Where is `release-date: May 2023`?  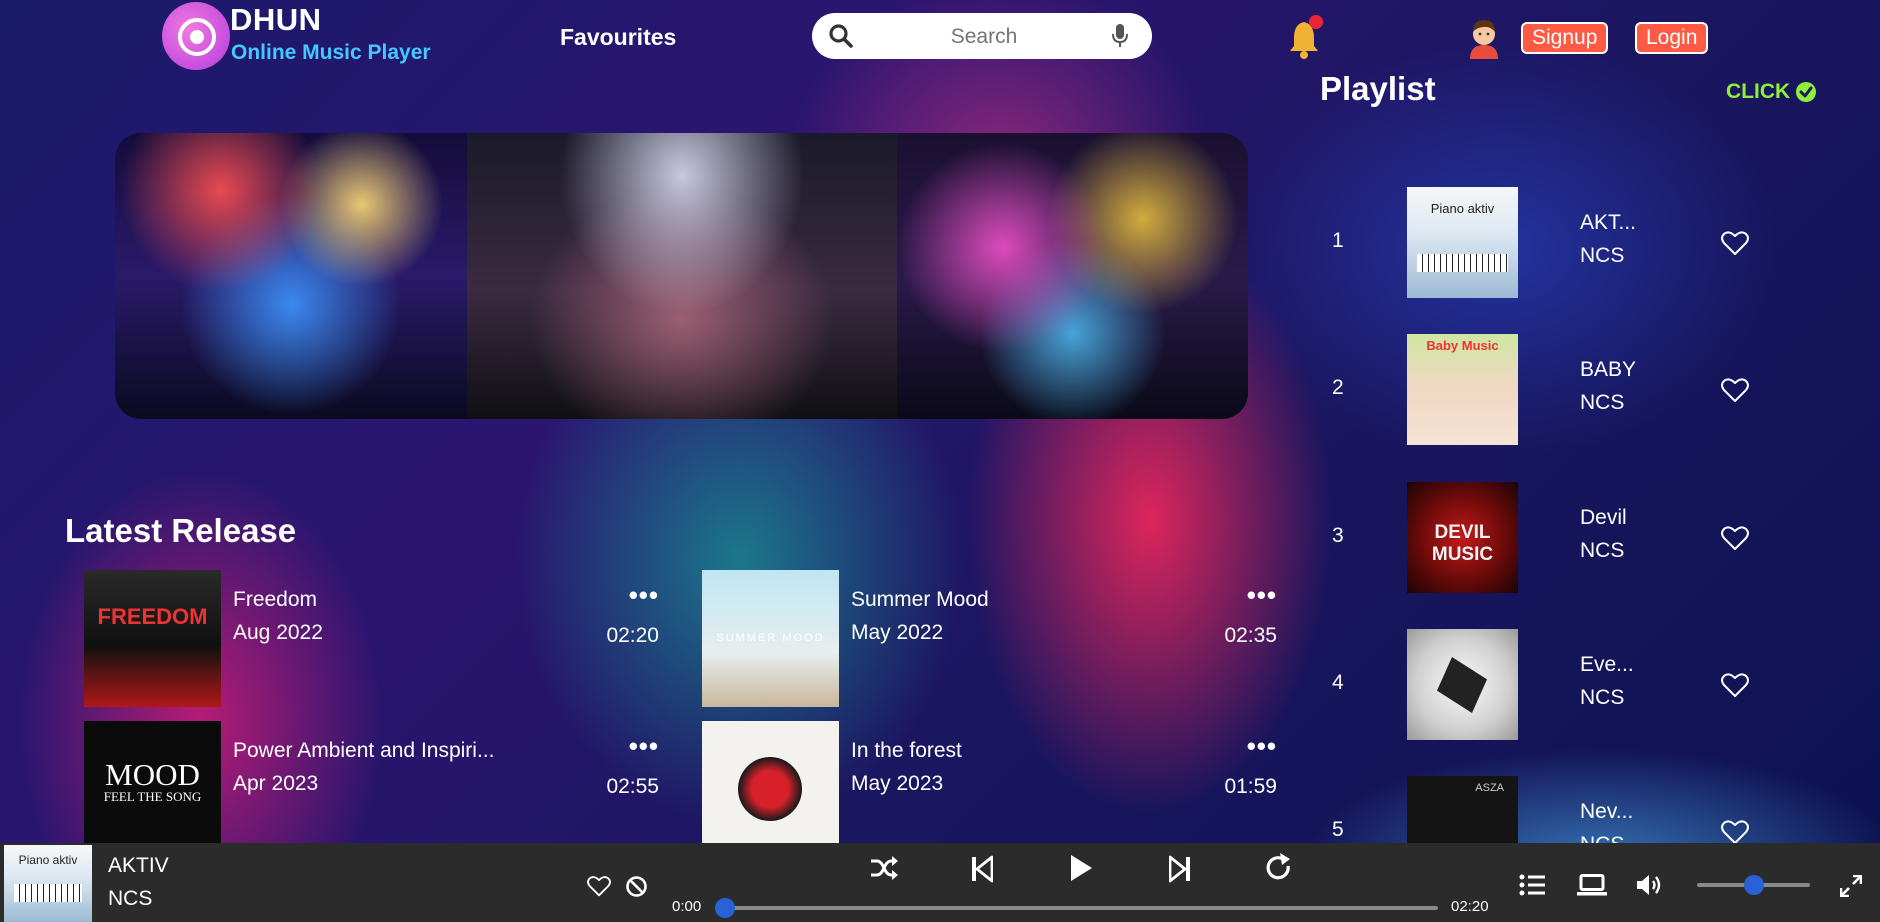 release-date: May 2023 is located at coordinates (897, 783).